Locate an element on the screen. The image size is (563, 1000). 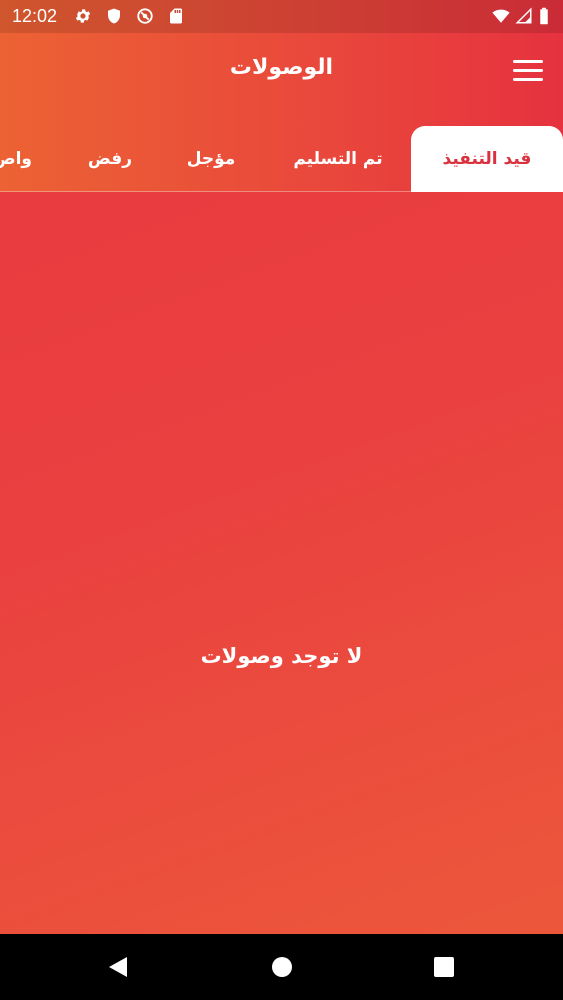
gear-icon is located at coordinates (83, 16).